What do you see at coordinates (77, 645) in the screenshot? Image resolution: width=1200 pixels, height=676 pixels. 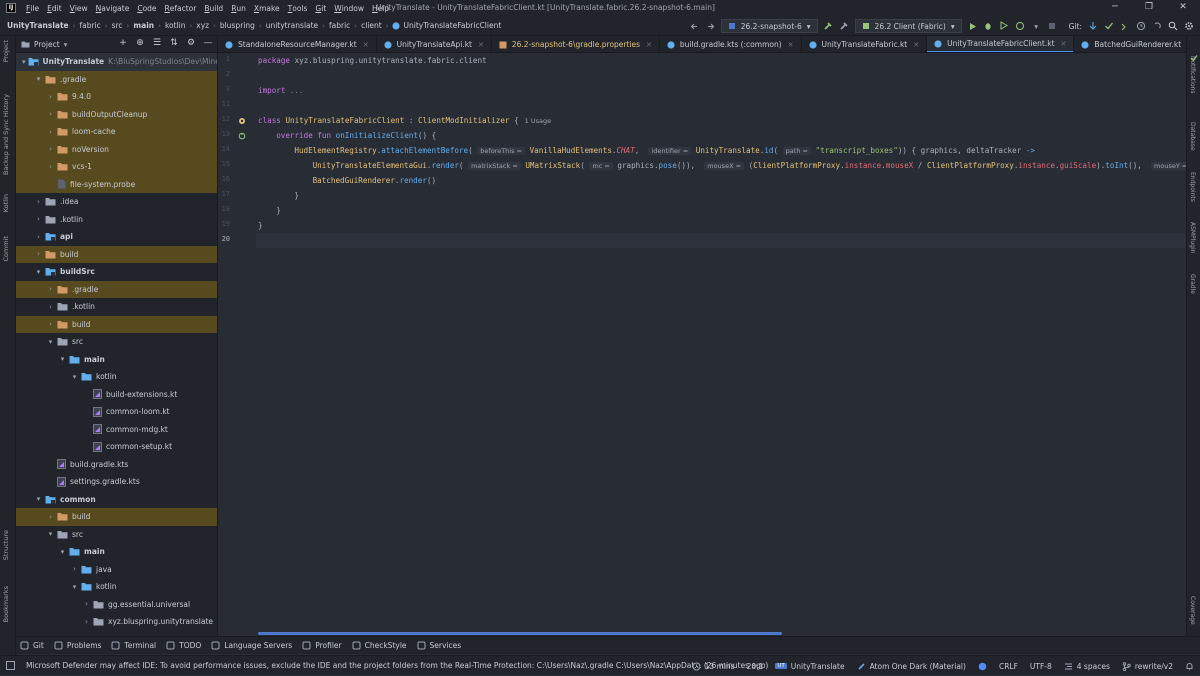 I see `tool-window-problems: Problems` at bounding box center [77, 645].